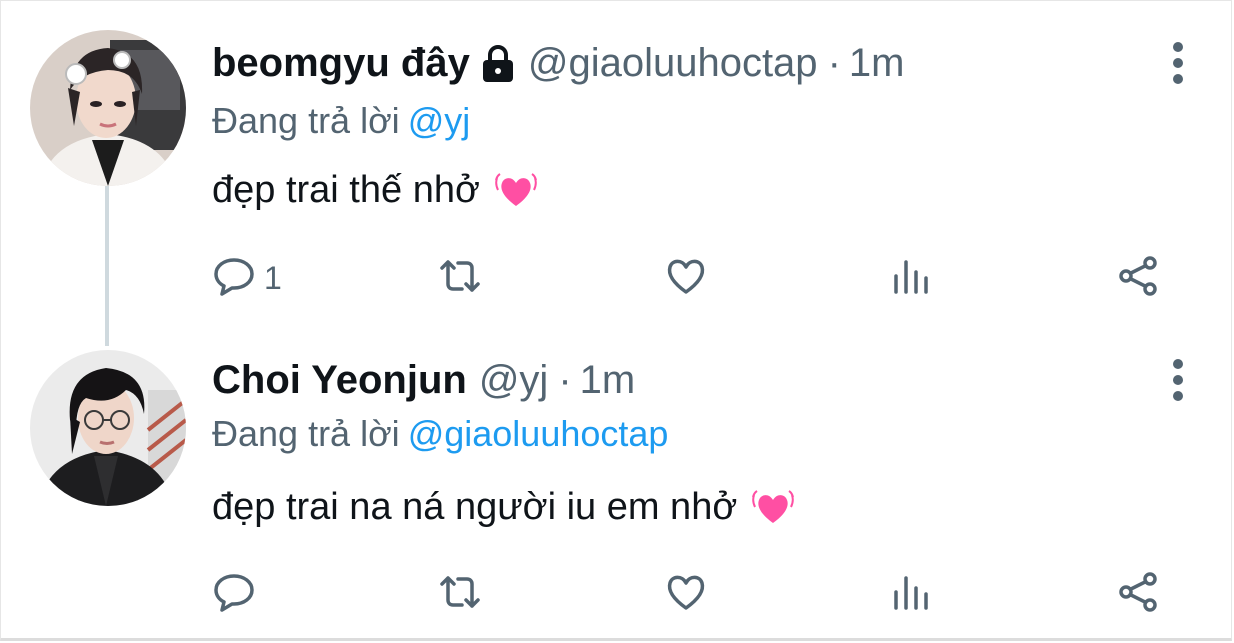 The width and height of the screenshot is (1234, 643). Describe the element at coordinates (439, 120) in the screenshot. I see `mention-link: @yj` at that location.